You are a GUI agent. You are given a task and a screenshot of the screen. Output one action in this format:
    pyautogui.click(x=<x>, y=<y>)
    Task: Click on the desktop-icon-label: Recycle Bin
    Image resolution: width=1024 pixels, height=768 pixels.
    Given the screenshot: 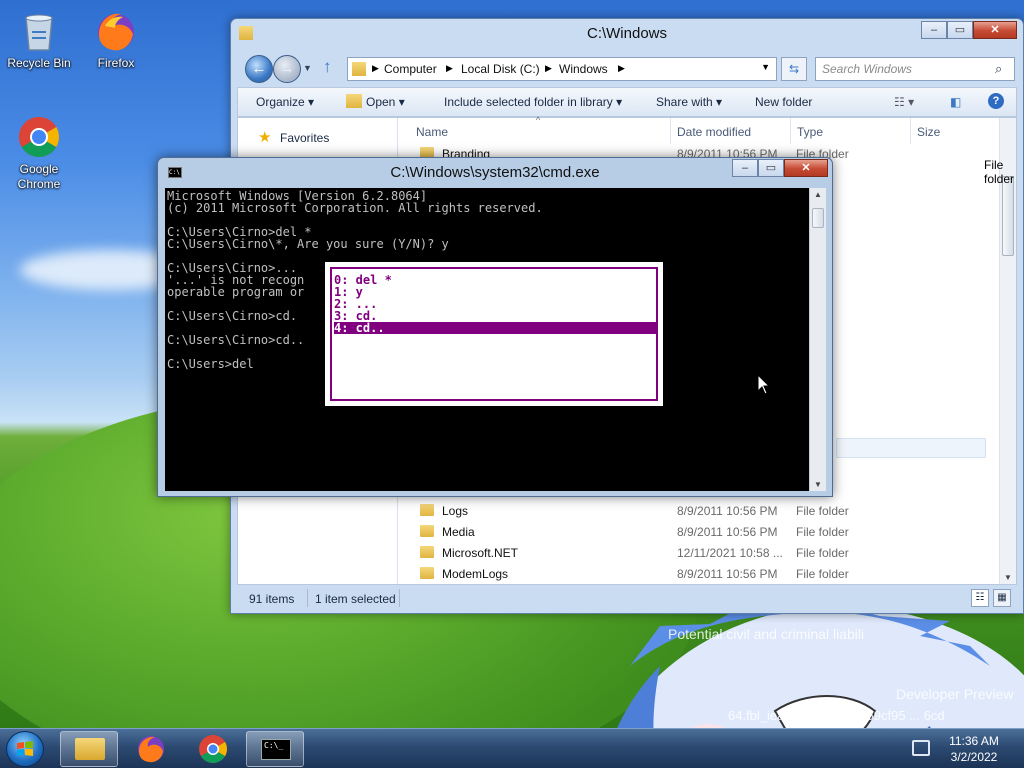 What is the action you would take?
    pyautogui.click(x=39, y=63)
    